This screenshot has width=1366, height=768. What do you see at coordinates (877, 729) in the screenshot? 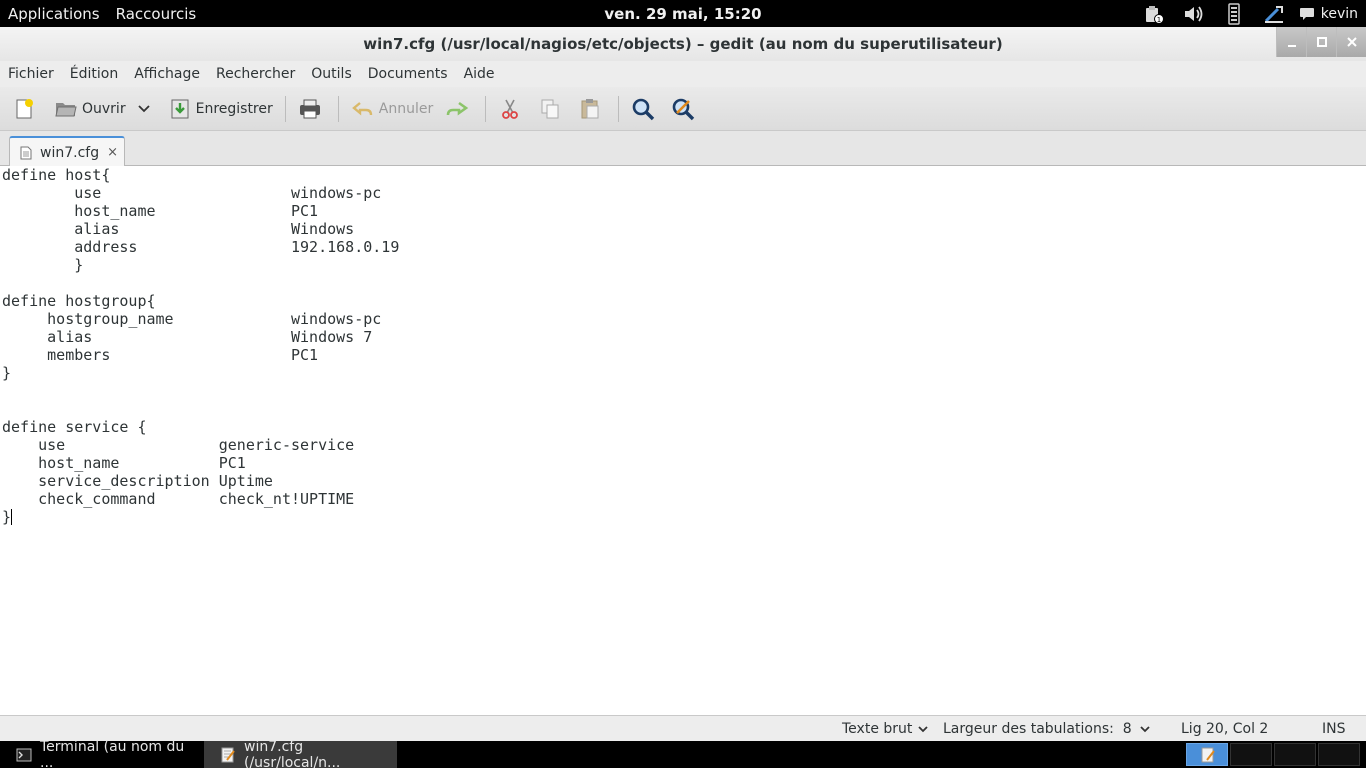
I see `language-label: Texte brut` at bounding box center [877, 729].